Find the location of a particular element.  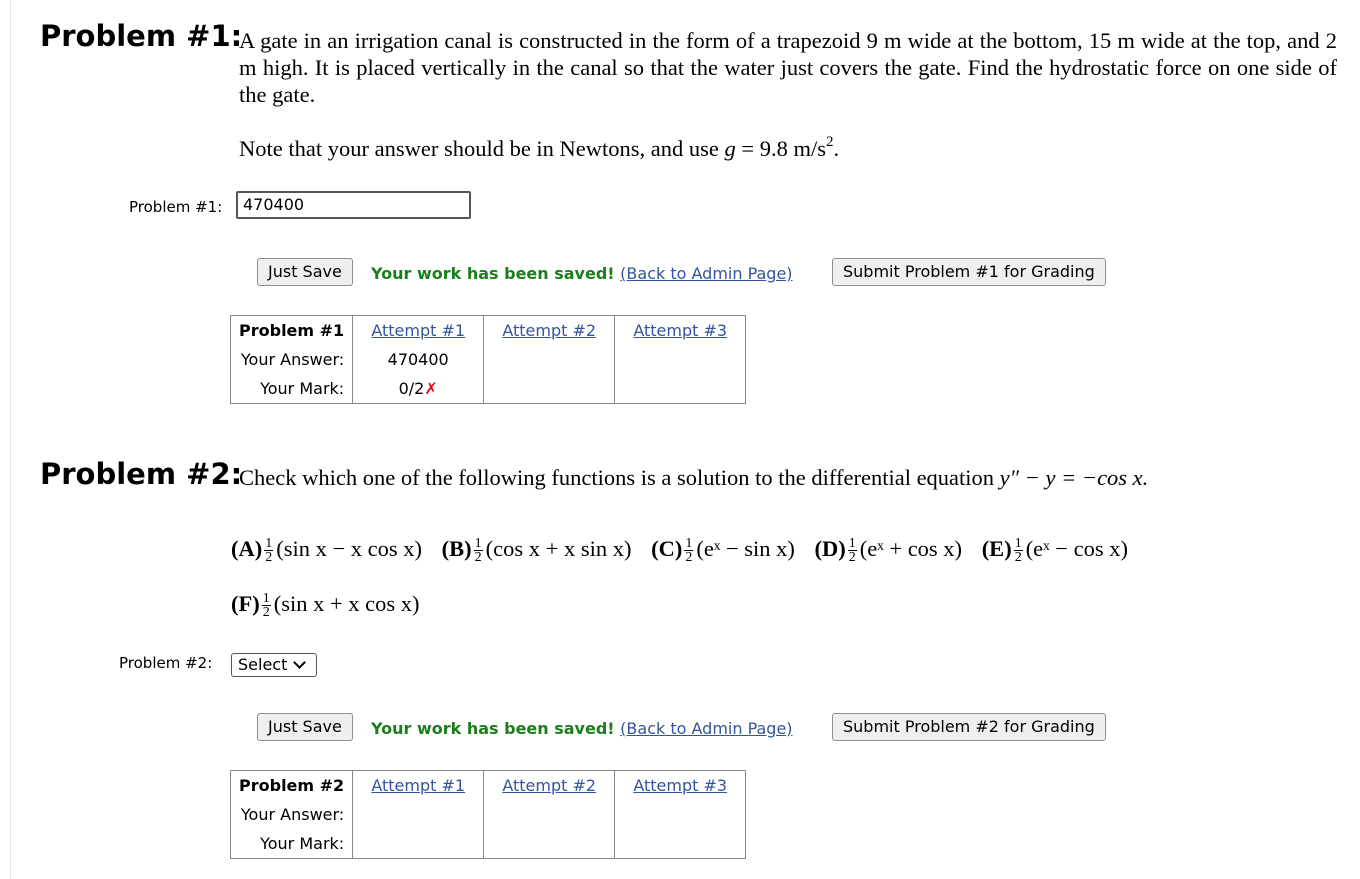

attempt-1-mark: 0/2✗ is located at coordinates (418, 389).